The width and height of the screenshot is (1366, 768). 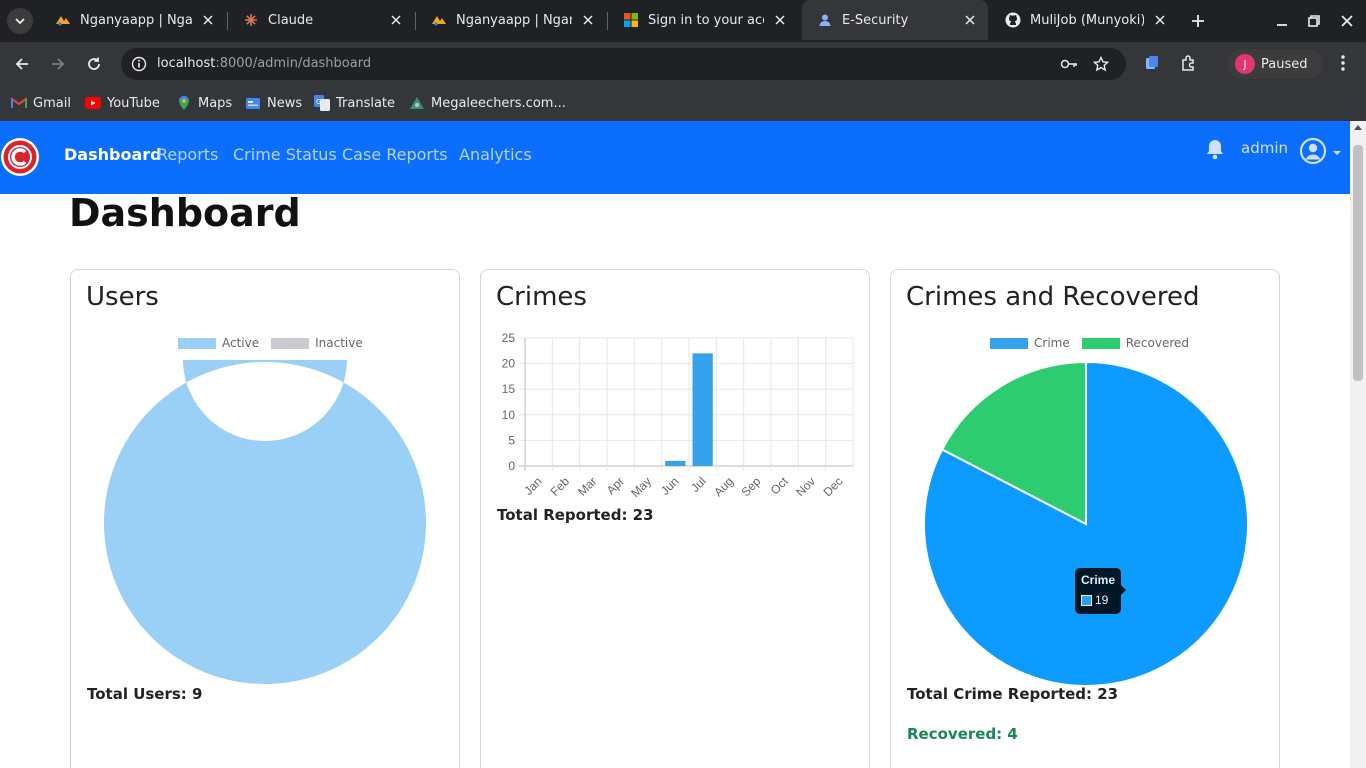 What do you see at coordinates (19, 103) in the screenshot?
I see `gmail-icon` at bounding box center [19, 103].